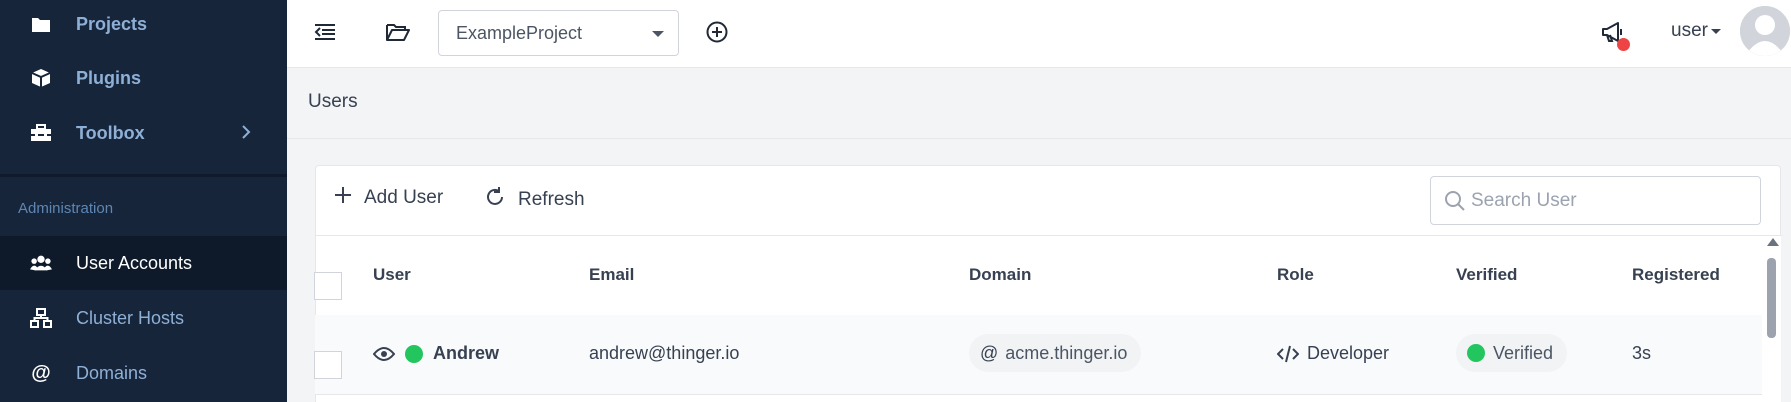  I want to click on column-header-registered: Registered, so click(1676, 275).